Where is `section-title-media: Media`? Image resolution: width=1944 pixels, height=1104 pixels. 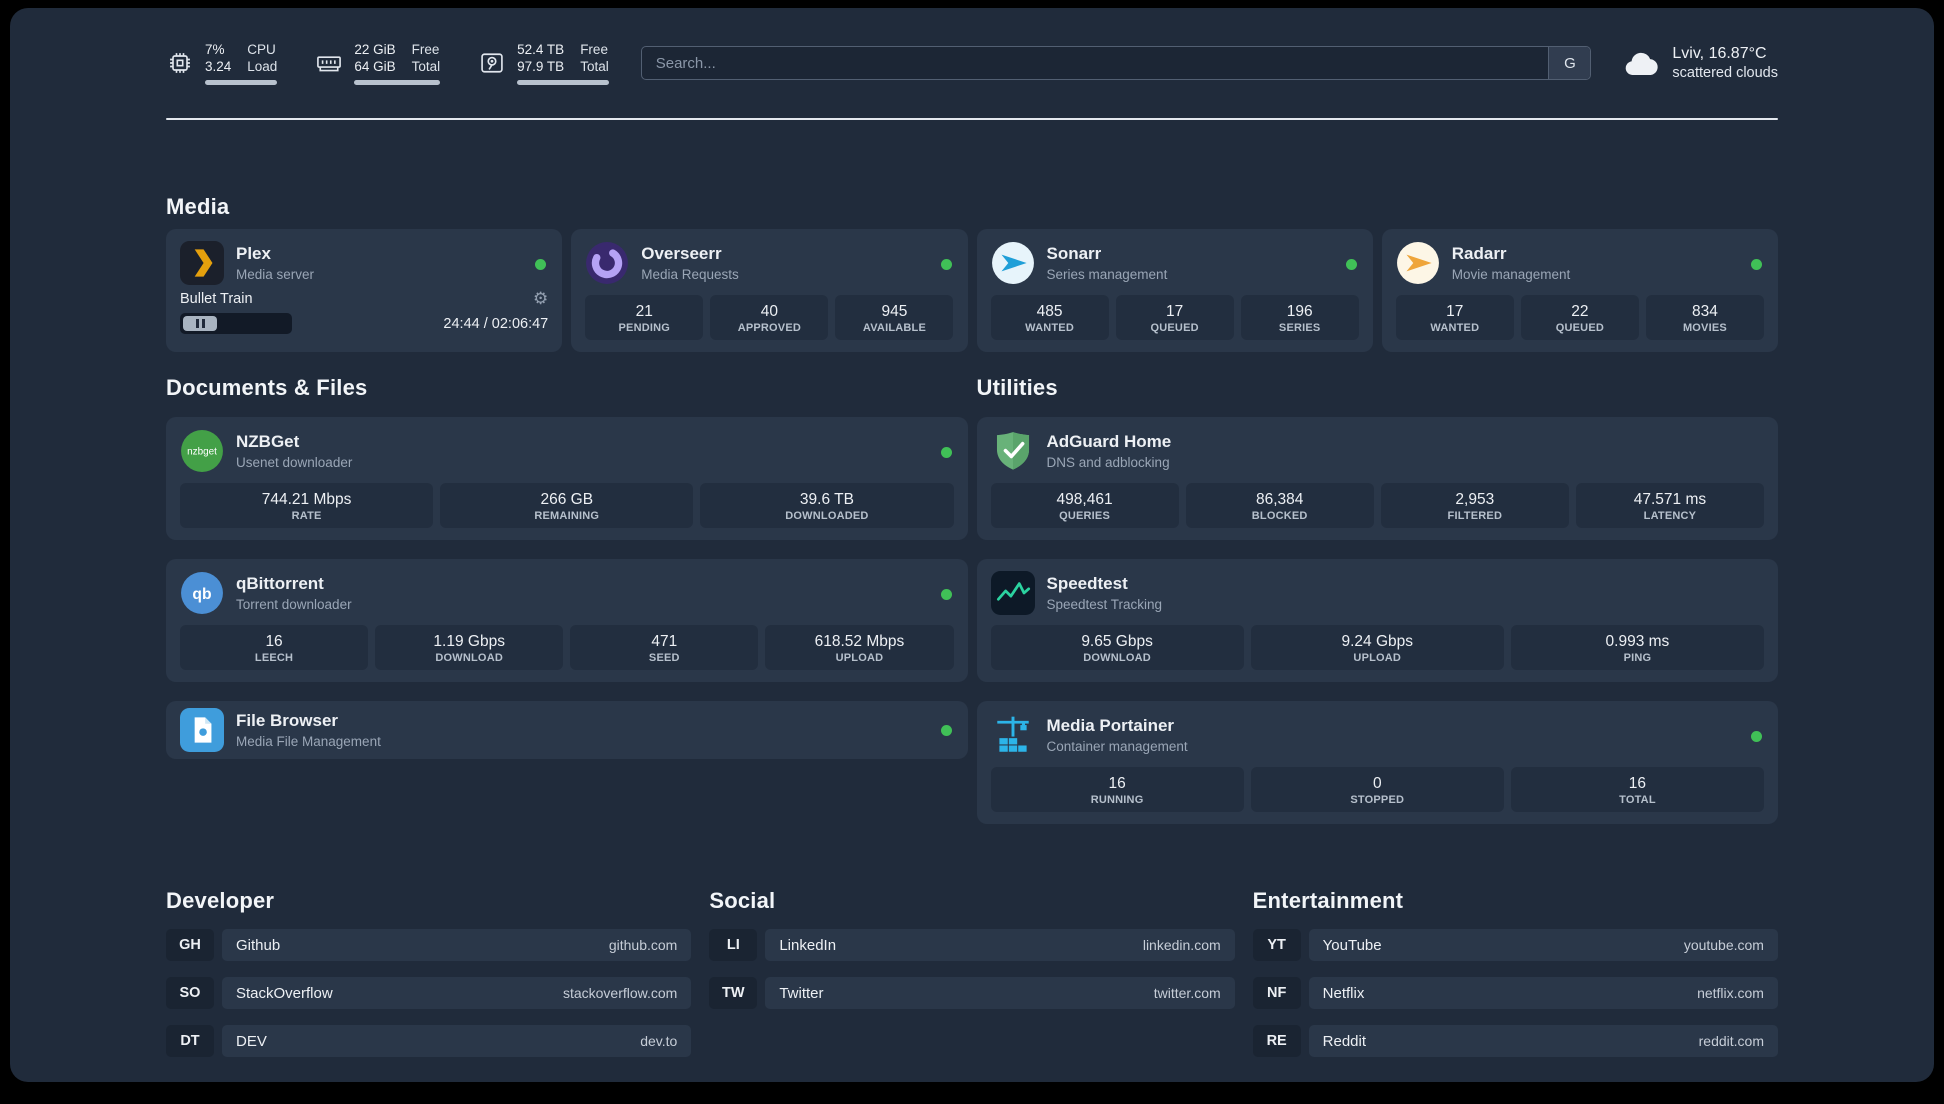 section-title-media: Media is located at coordinates (198, 206).